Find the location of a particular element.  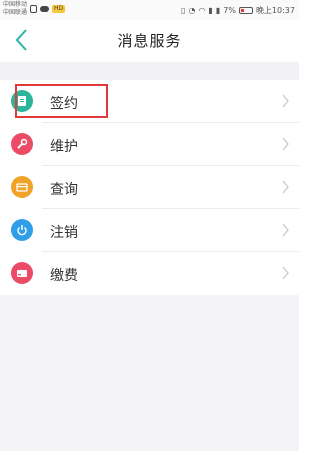

item-label: 注销 is located at coordinates (64, 233).